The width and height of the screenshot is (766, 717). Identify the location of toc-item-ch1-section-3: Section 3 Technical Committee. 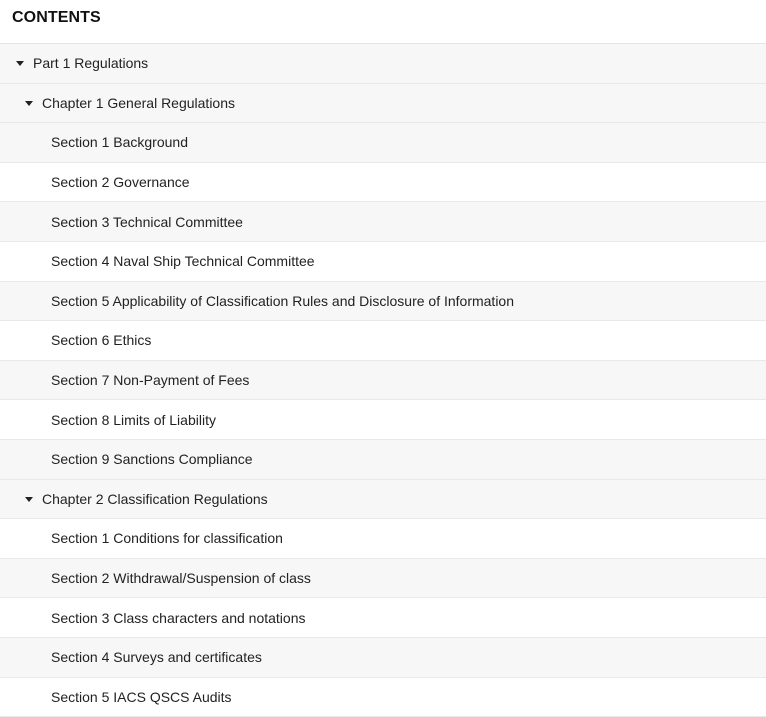
(383, 222).